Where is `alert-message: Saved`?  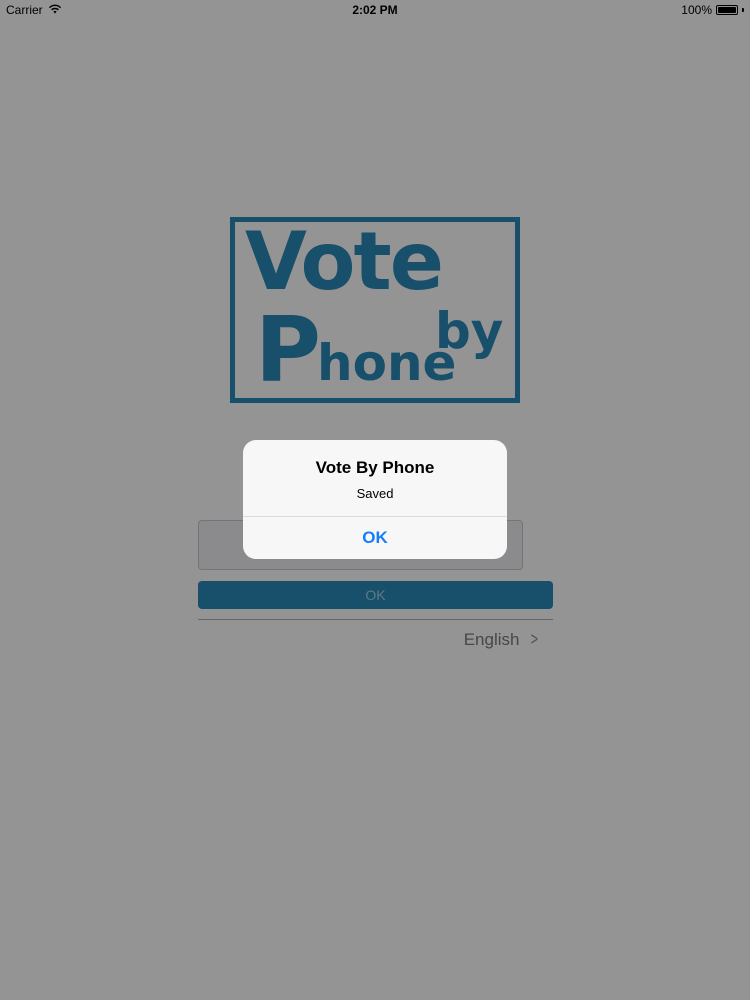 alert-message: Saved is located at coordinates (375, 493).